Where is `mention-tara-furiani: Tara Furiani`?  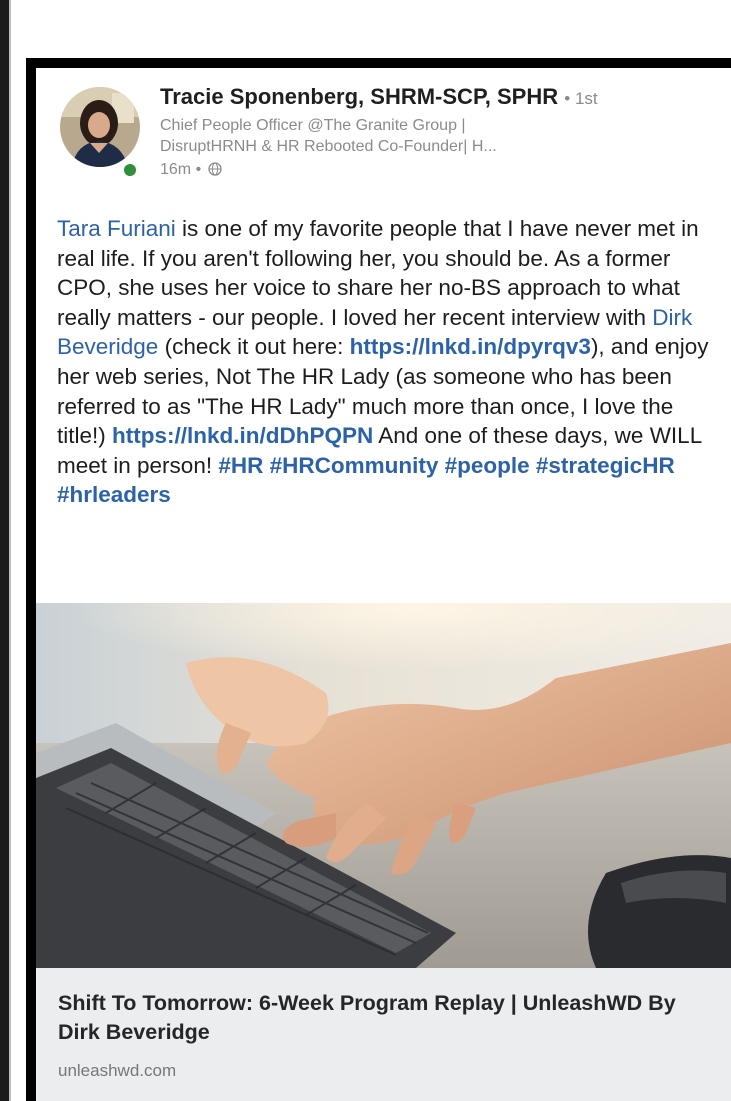
mention-tara-furiani: Tara Furiani is located at coordinates (116, 228).